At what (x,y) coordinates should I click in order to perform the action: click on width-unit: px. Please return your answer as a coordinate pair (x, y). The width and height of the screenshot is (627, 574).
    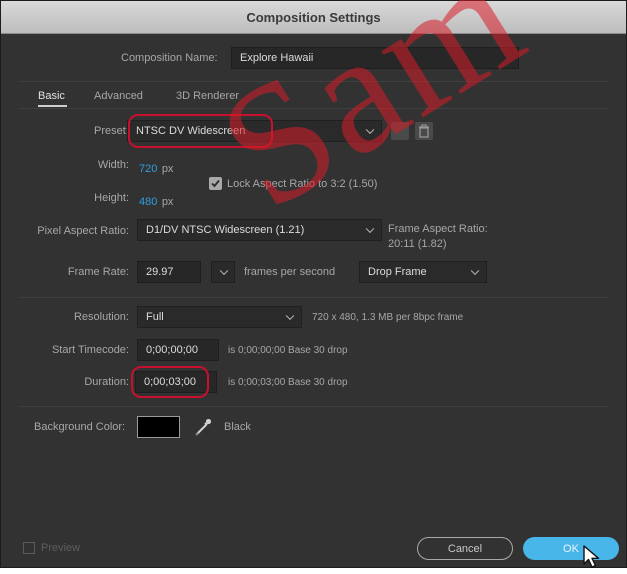
    Looking at the image, I should click on (167, 169).